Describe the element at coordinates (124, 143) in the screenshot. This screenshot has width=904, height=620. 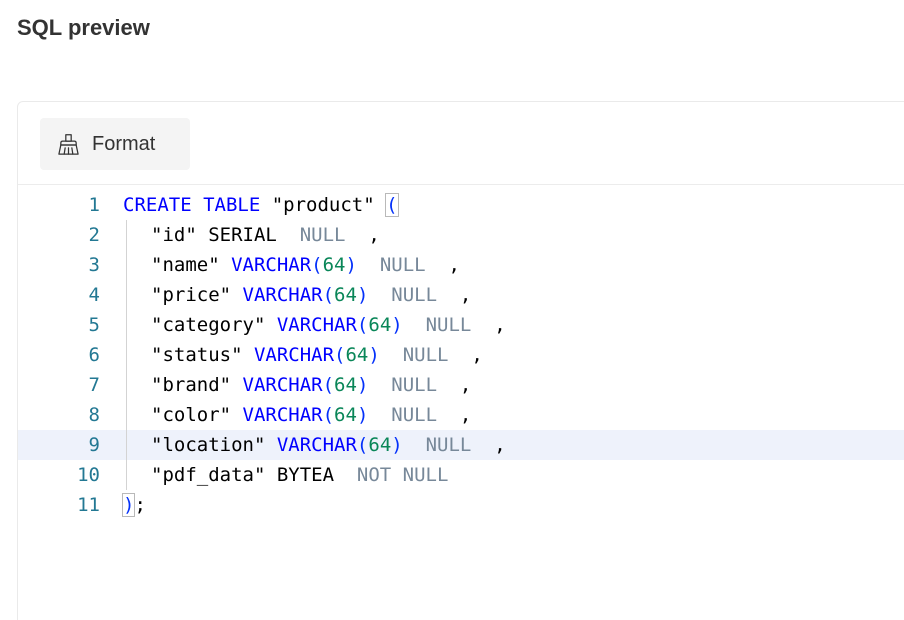
I see `format-button-label: Format` at that location.